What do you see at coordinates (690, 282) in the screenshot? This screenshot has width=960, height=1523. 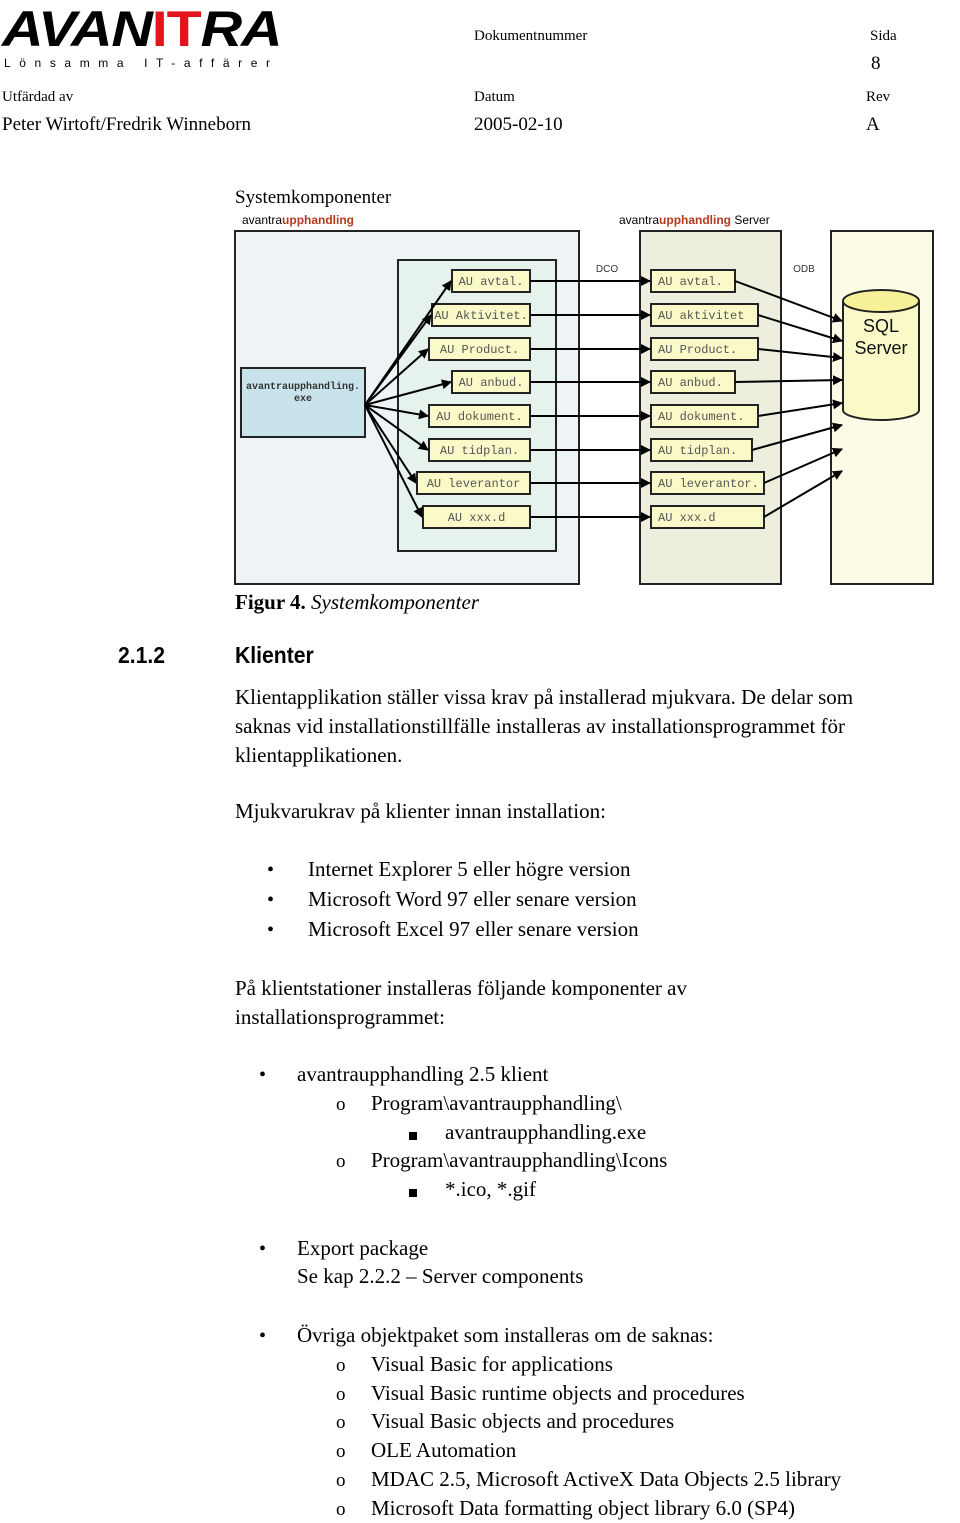 I see `server-component-label: AU avtal.` at bounding box center [690, 282].